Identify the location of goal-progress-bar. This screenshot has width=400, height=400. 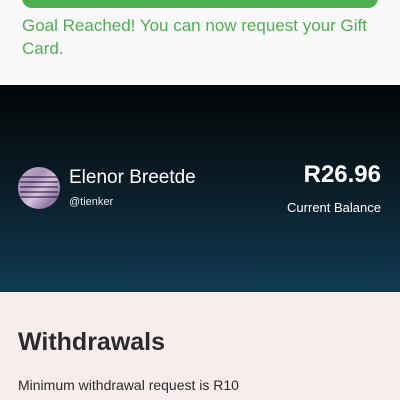
(200, 4).